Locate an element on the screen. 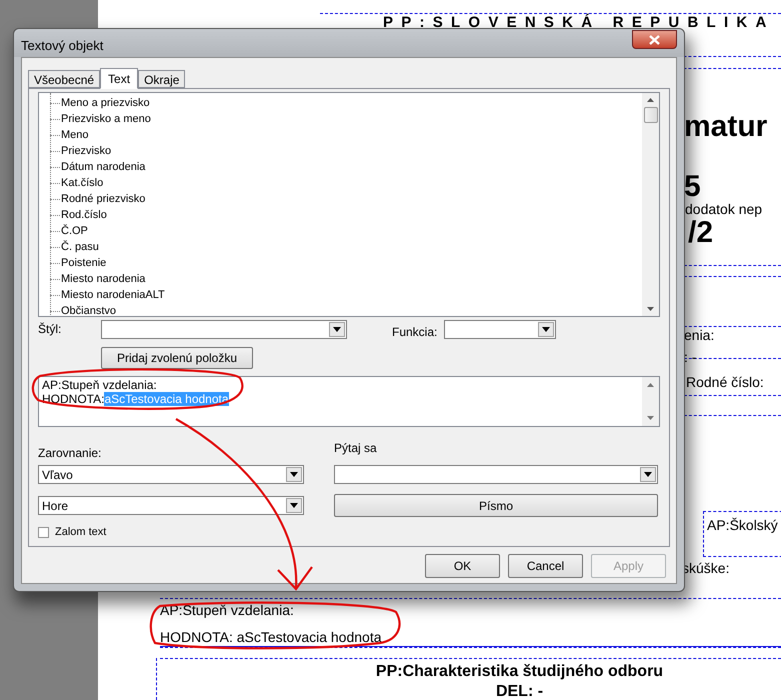 This screenshot has height=700, width=781. field-text: AP:Stupeň vzdelania: is located at coordinates (227, 610).